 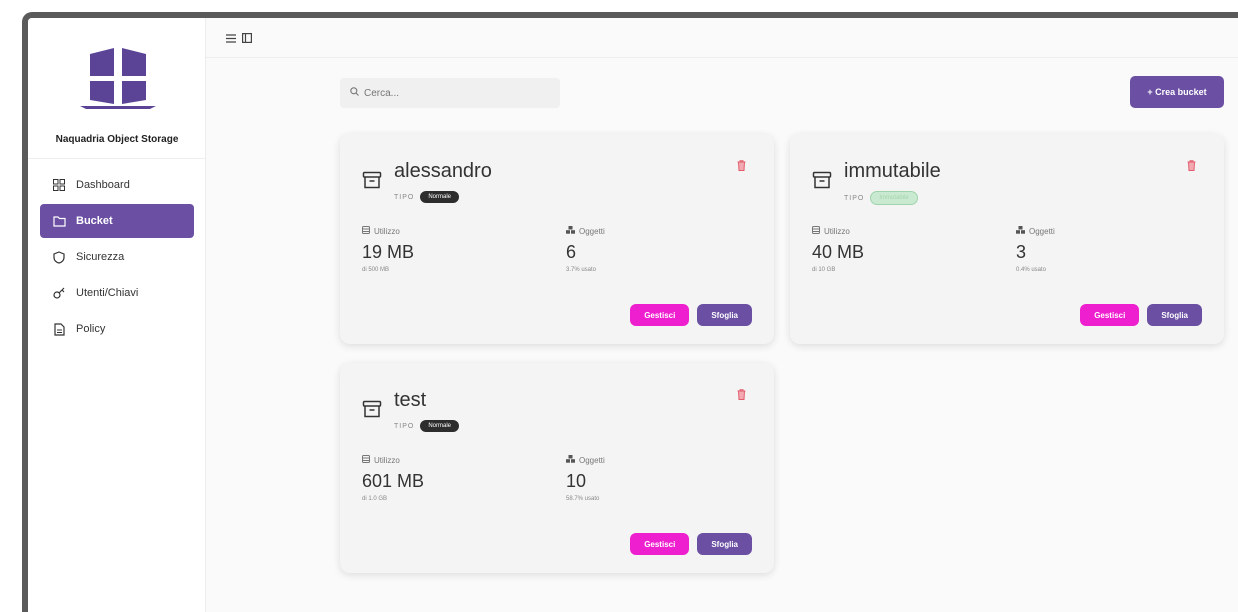 What do you see at coordinates (59, 221) in the screenshot?
I see `folder-icon` at bounding box center [59, 221].